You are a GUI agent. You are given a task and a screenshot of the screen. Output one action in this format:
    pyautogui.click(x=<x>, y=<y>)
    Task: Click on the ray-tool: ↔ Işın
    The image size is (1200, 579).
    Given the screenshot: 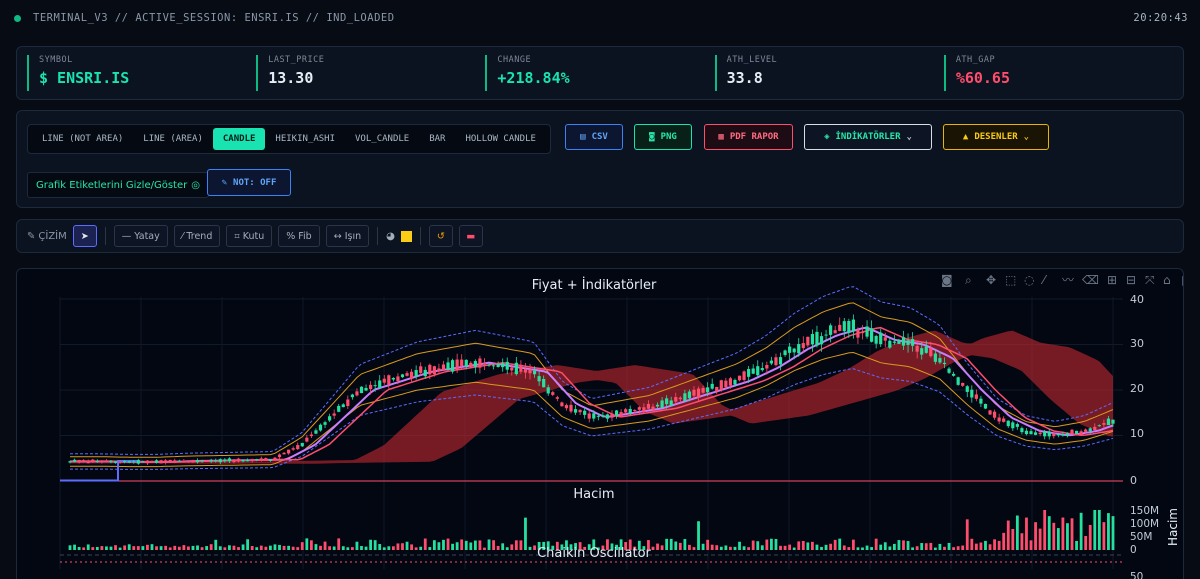 What is the action you would take?
    pyautogui.click(x=347, y=236)
    